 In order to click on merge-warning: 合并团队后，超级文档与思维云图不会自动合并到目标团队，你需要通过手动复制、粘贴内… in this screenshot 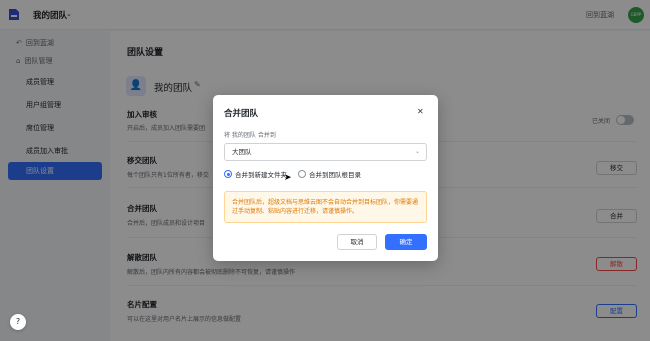, I will do `click(325, 207)`.